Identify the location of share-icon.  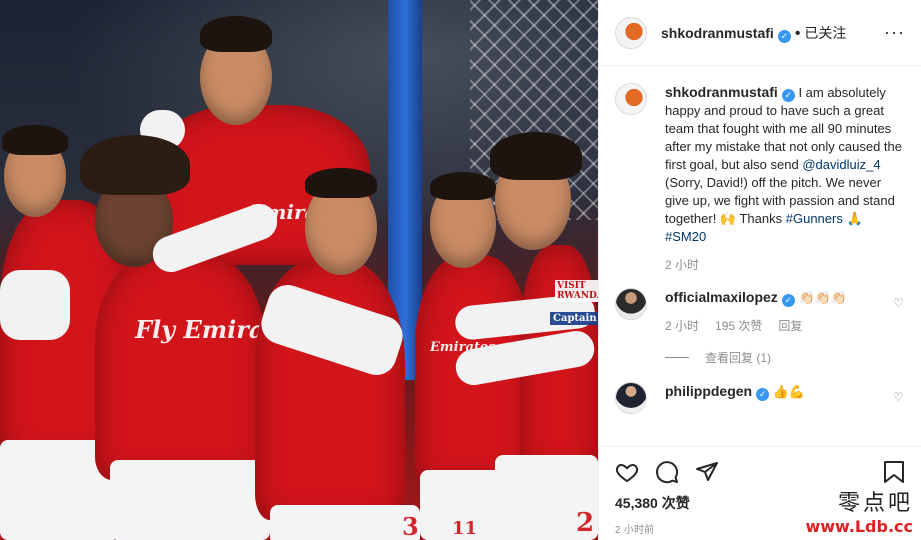
(707, 472).